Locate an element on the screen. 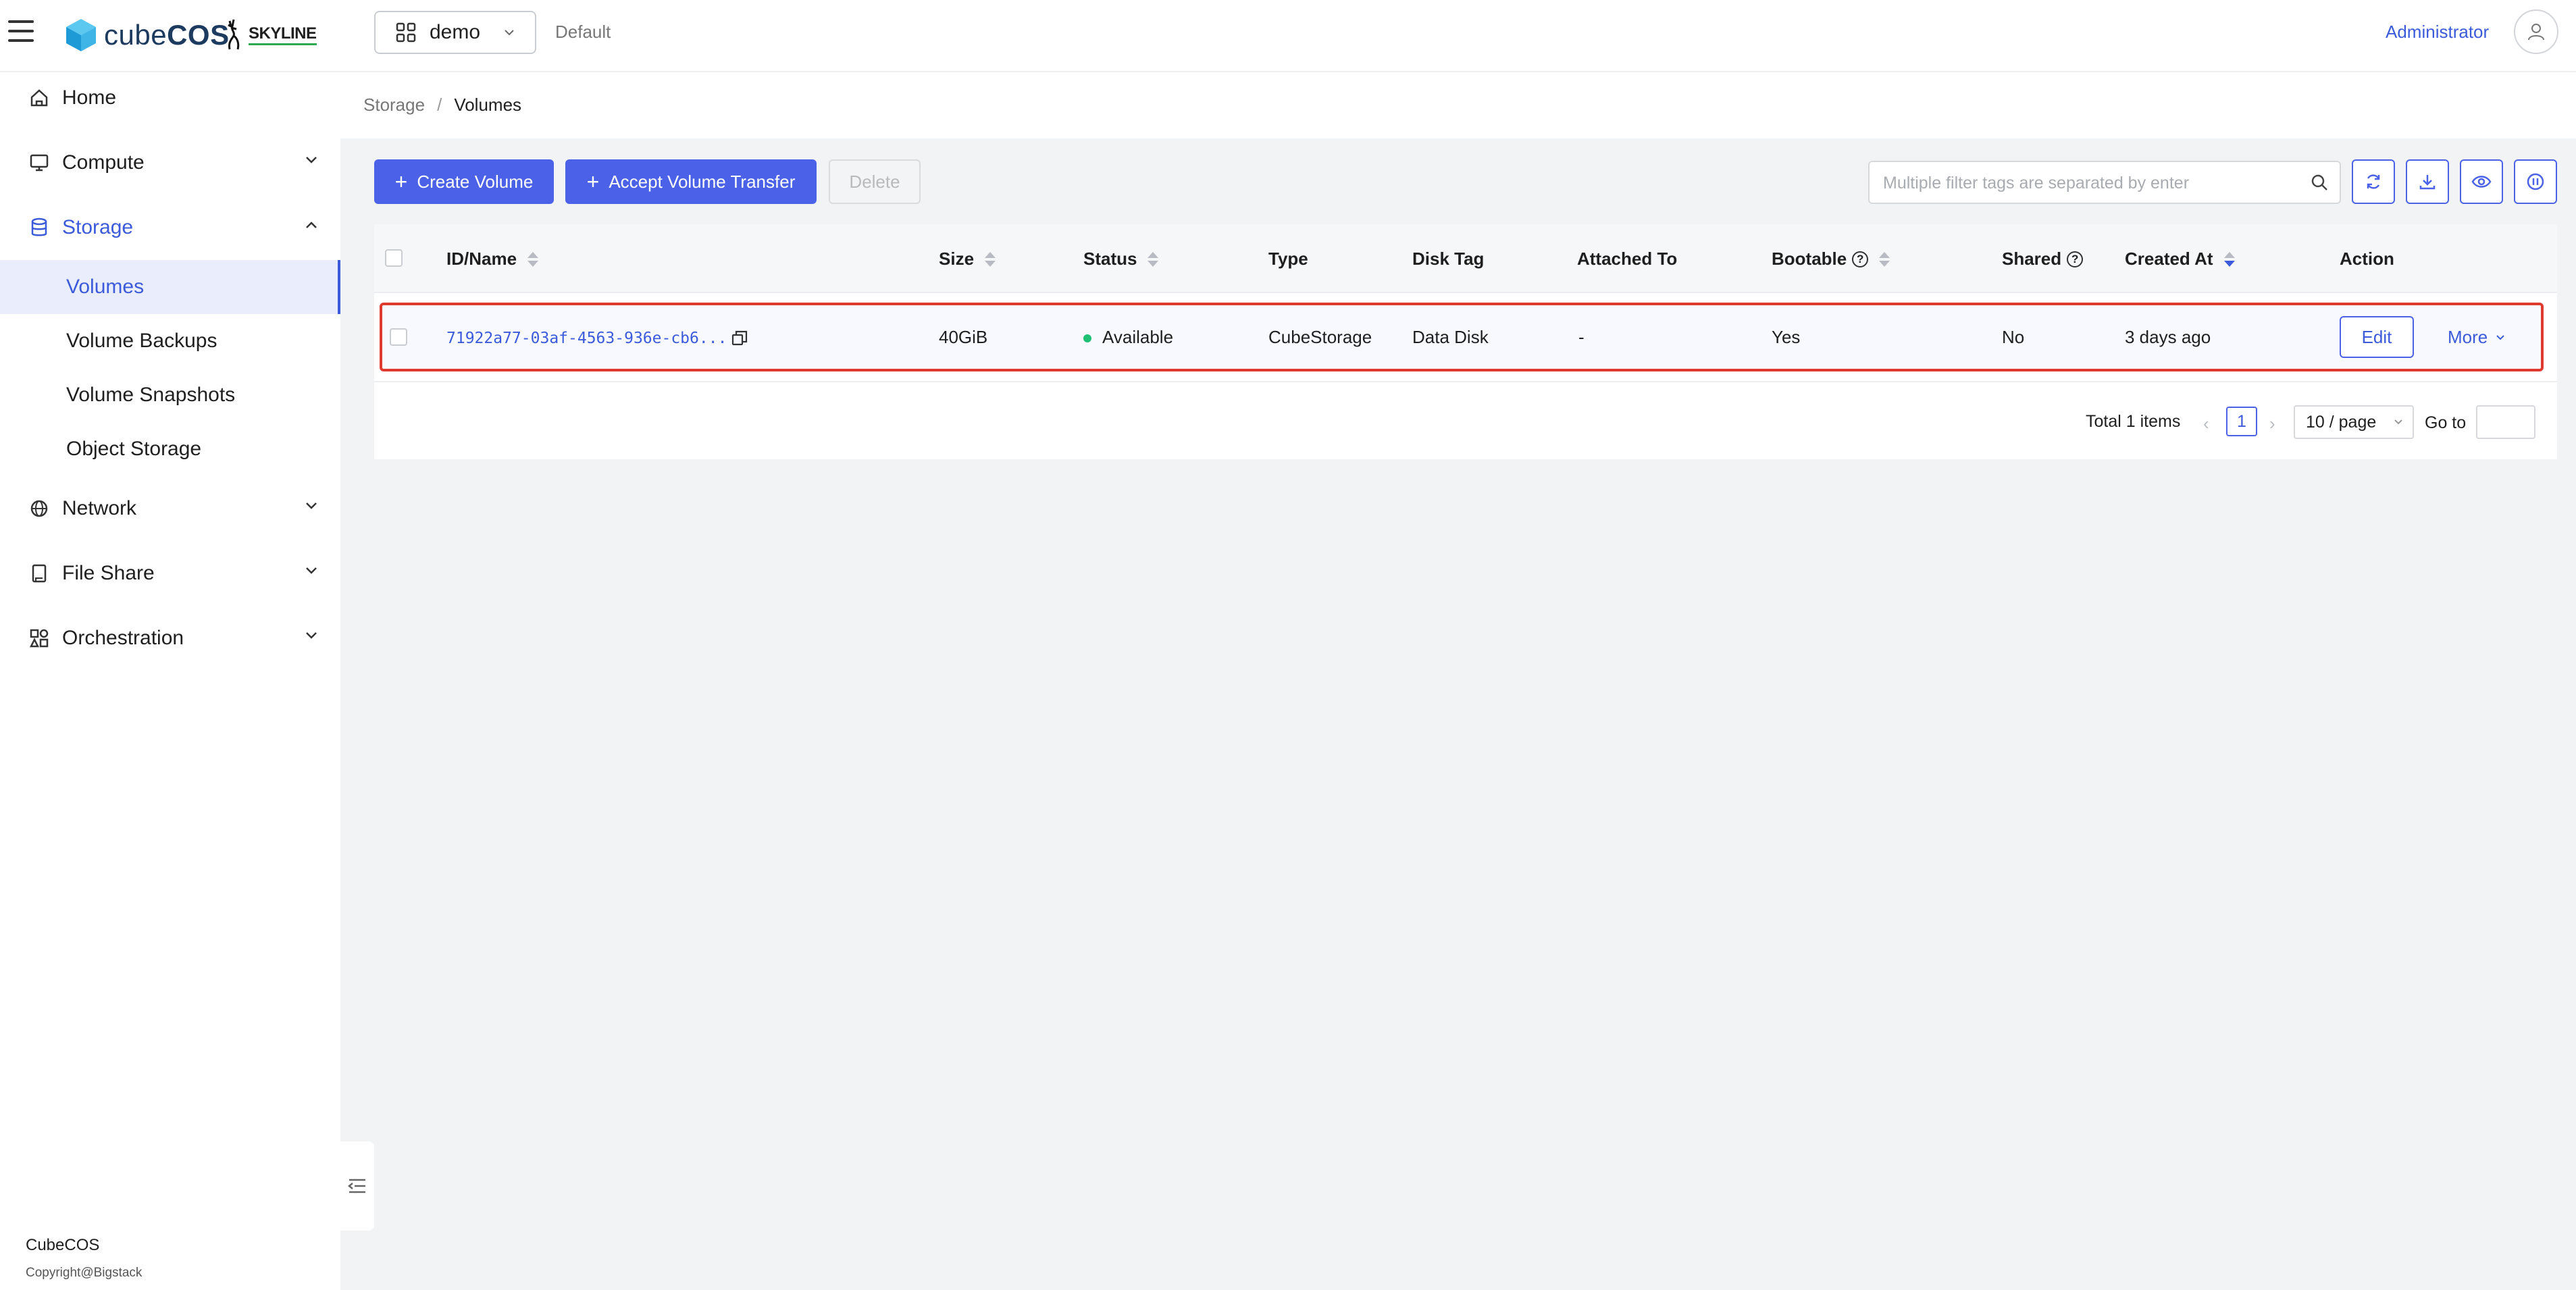 This screenshot has width=2576, height=1290. delete-button: Delete is located at coordinates (875, 181).